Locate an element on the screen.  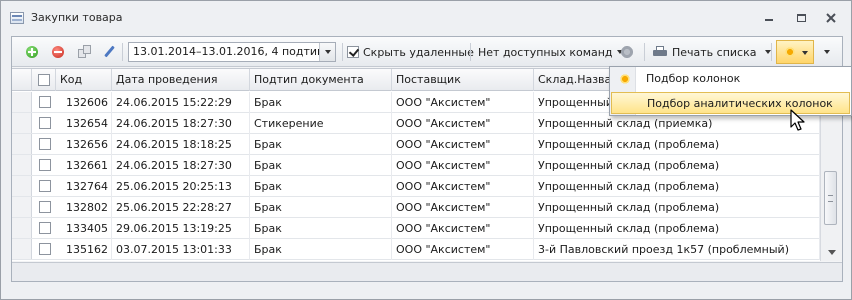
vertical-scrollbar is located at coordinates (831, 176).